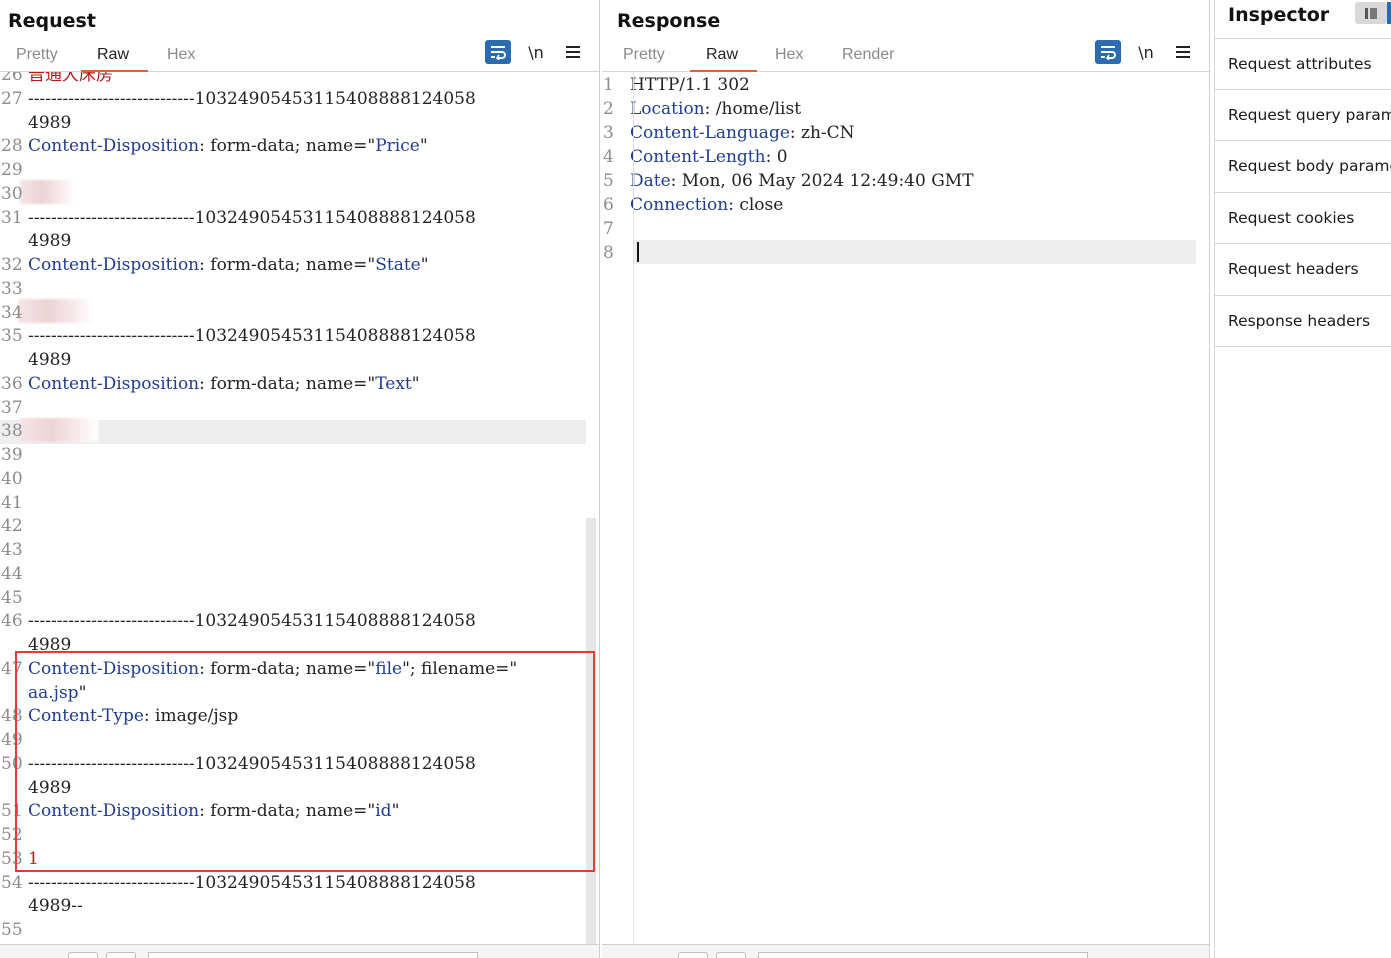 The height and width of the screenshot is (958, 1391). What do you see at coordinates (460, 668) in the screenshot?
I see `token-tail: "; filename="` at bounding box center [460, 668].